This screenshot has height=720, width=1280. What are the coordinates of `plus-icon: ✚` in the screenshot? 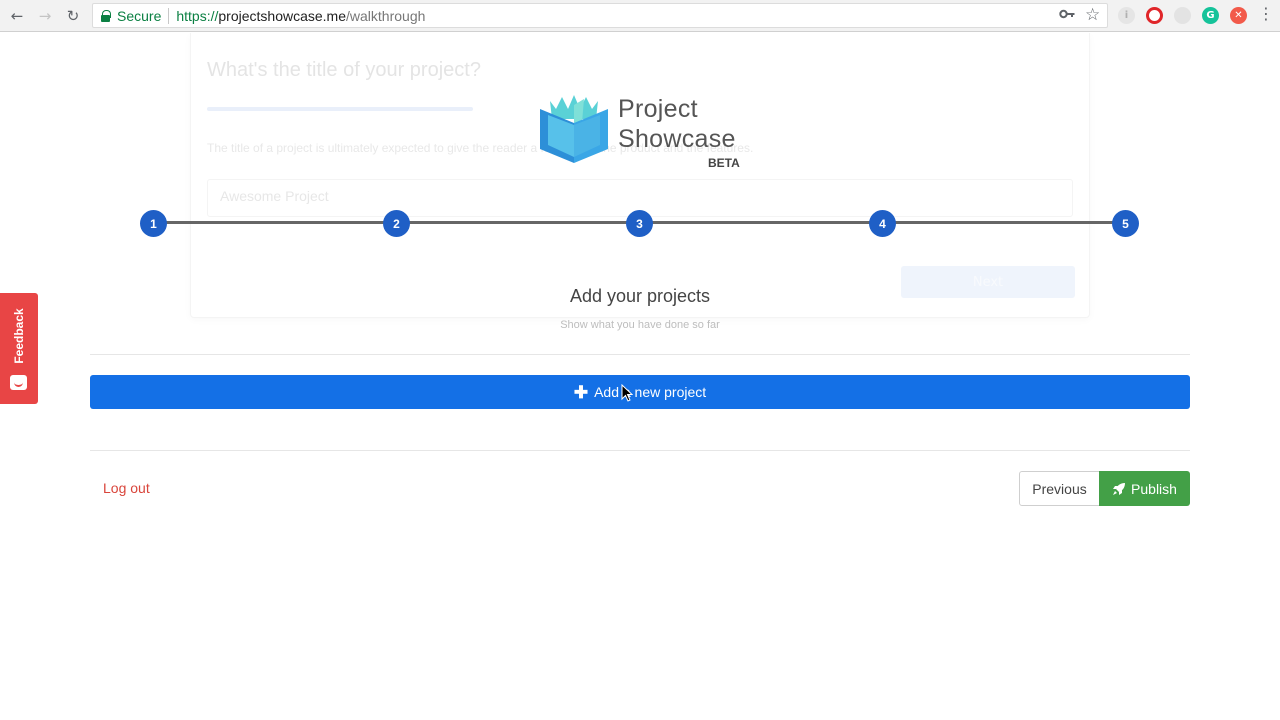 It's located at (581, 392).